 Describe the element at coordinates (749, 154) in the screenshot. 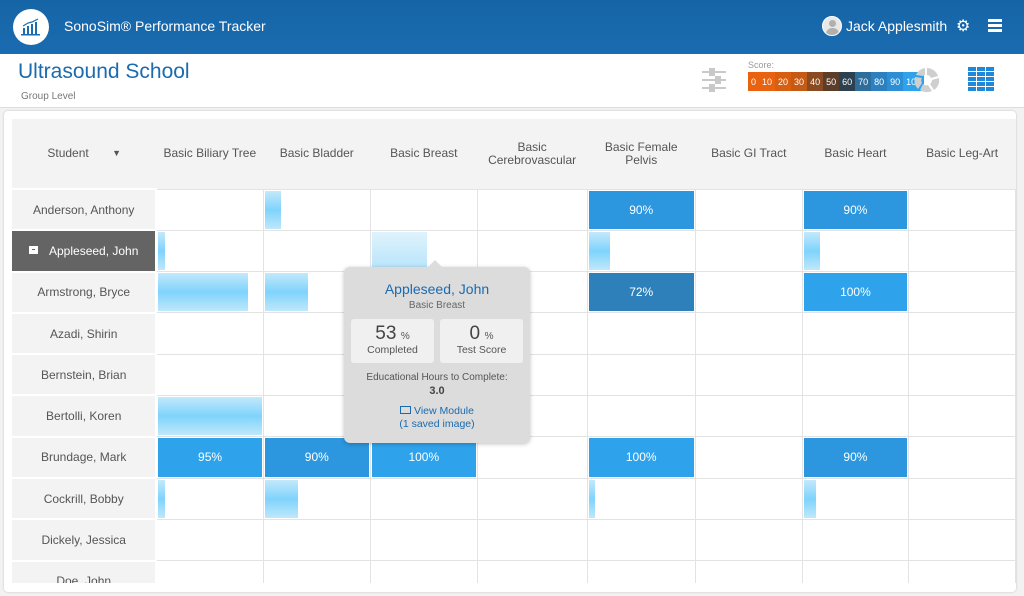

I see `module-column-header: Basic GI Tract` at that location.